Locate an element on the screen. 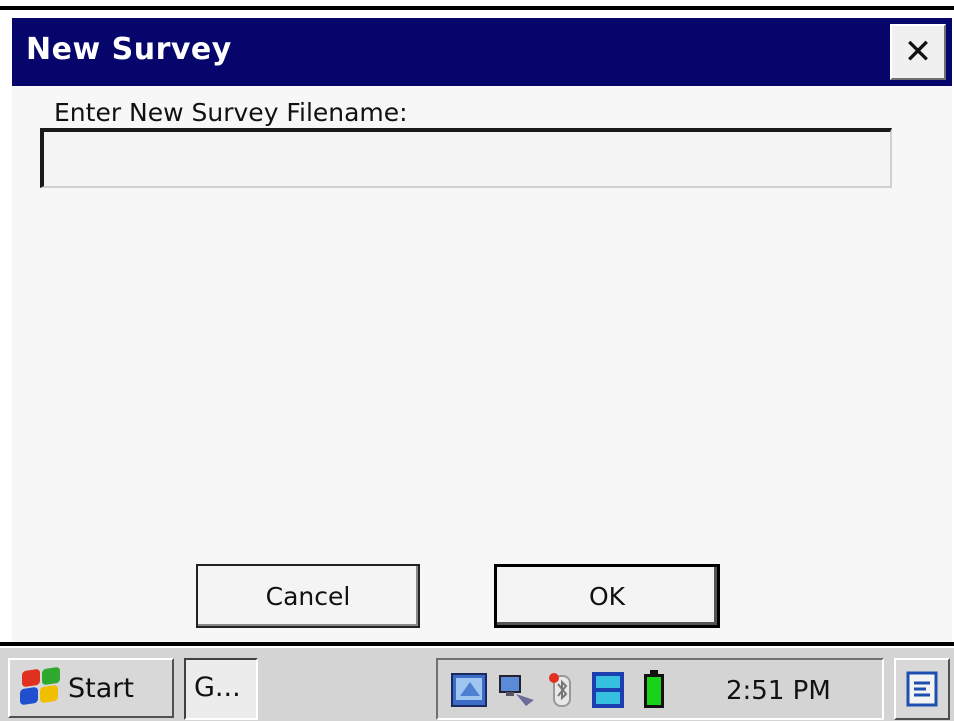  connectivity-icon is located at coordinates (516, 690).